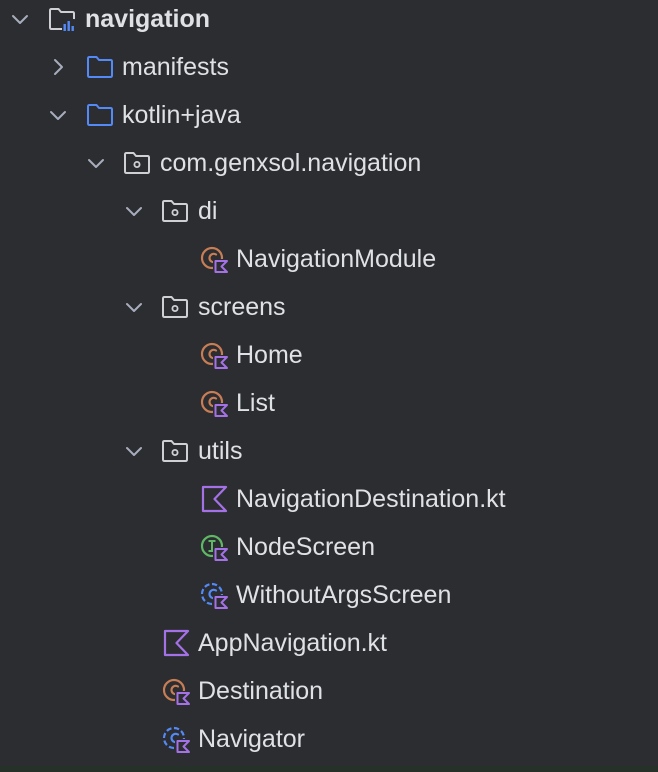 The image size is (658, 772). I want to click on tree-item-app-navigation: AppNavigation.kt, so click(329, 643).